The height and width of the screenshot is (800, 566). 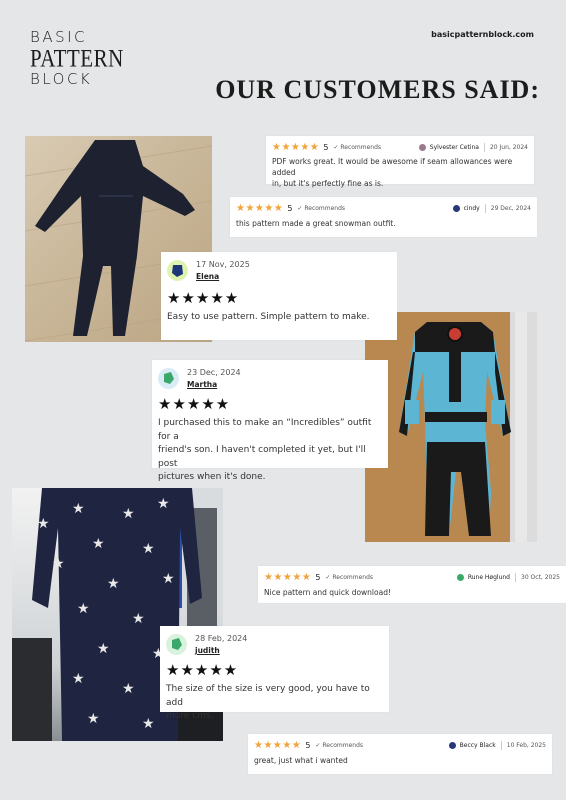 I want to click on review-text: pictures when it's done., so click(x=212, y=477).